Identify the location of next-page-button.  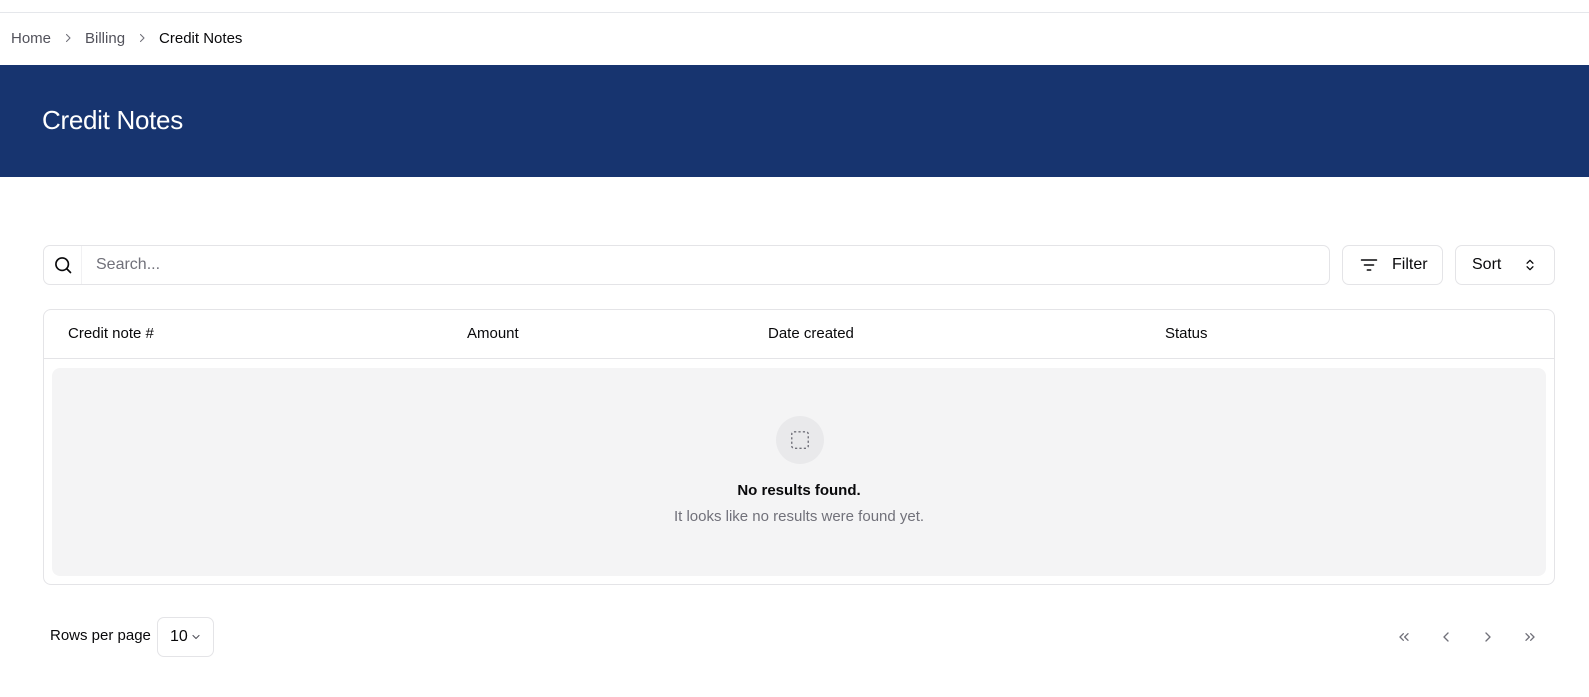
(1488, 637).